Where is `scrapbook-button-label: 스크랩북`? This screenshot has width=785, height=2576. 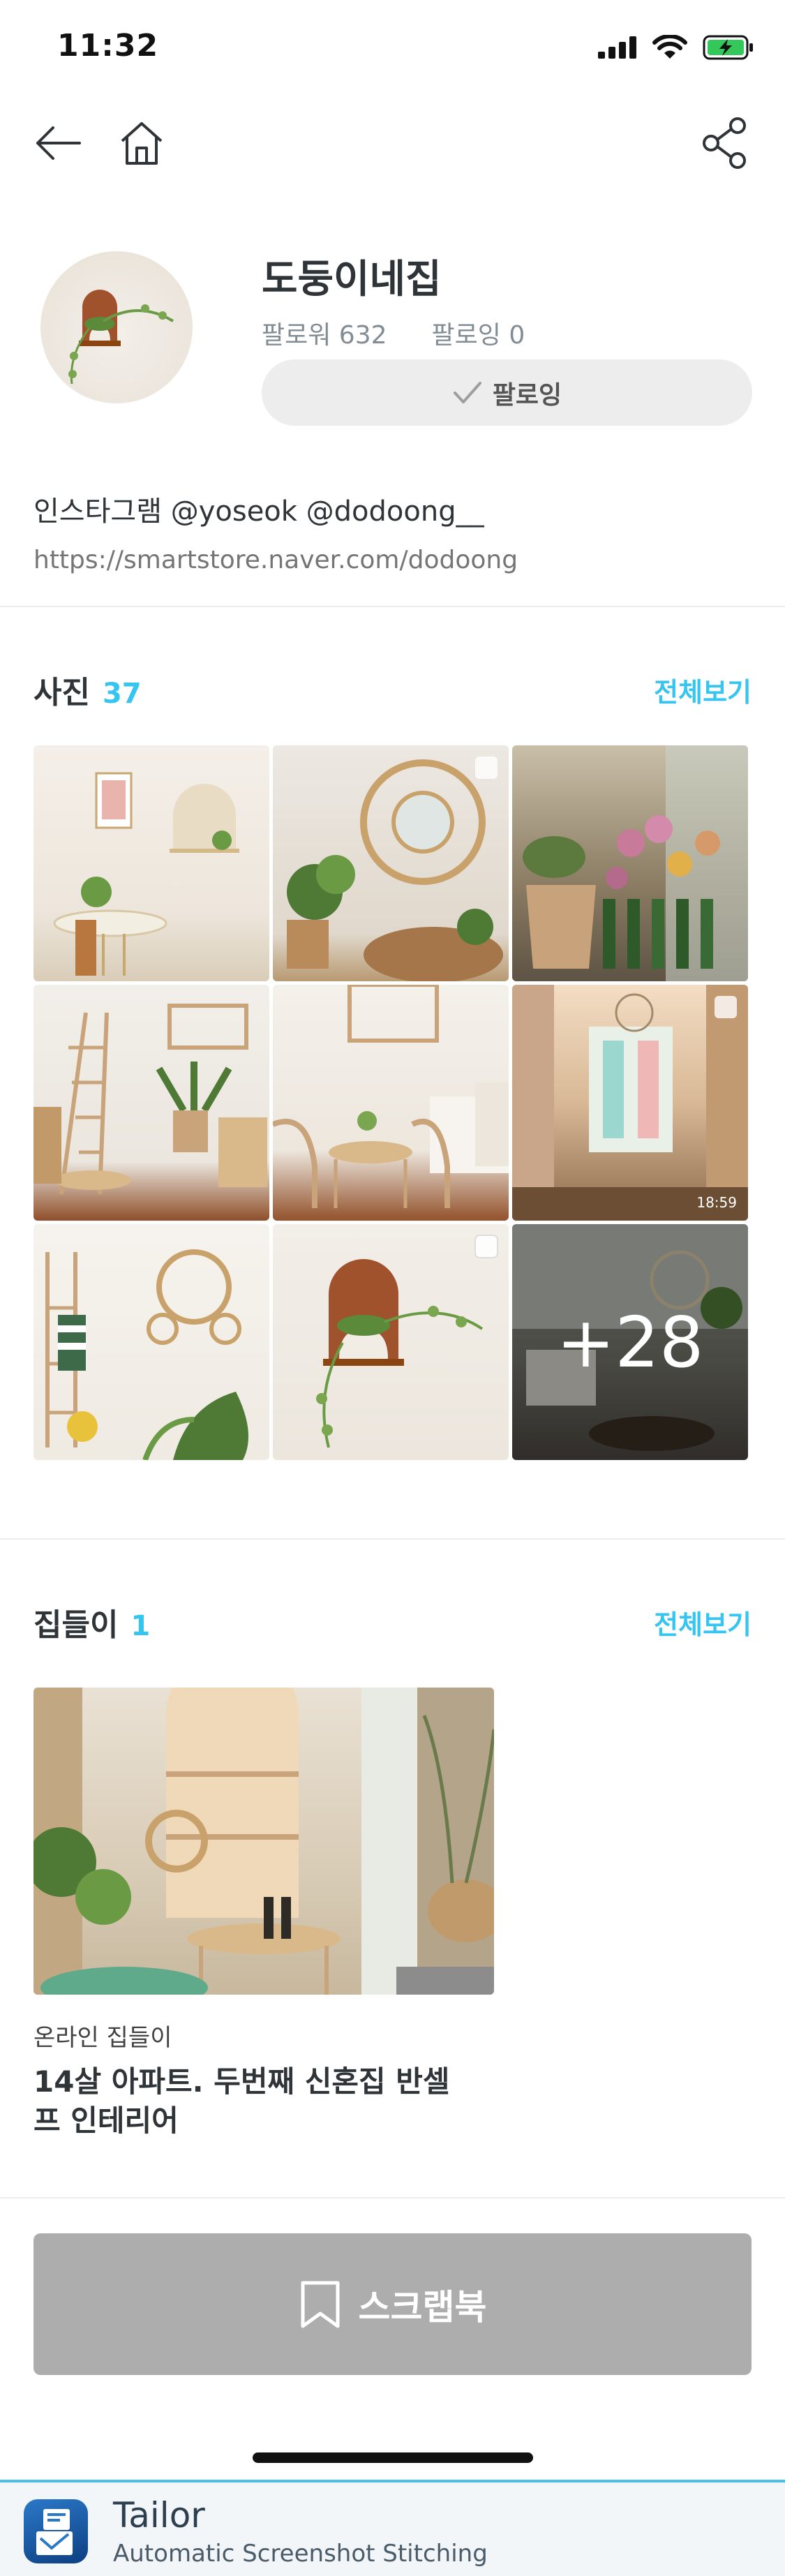
scrapbook-button-label: 스크랩북 is located at coordinates (422, 2307).